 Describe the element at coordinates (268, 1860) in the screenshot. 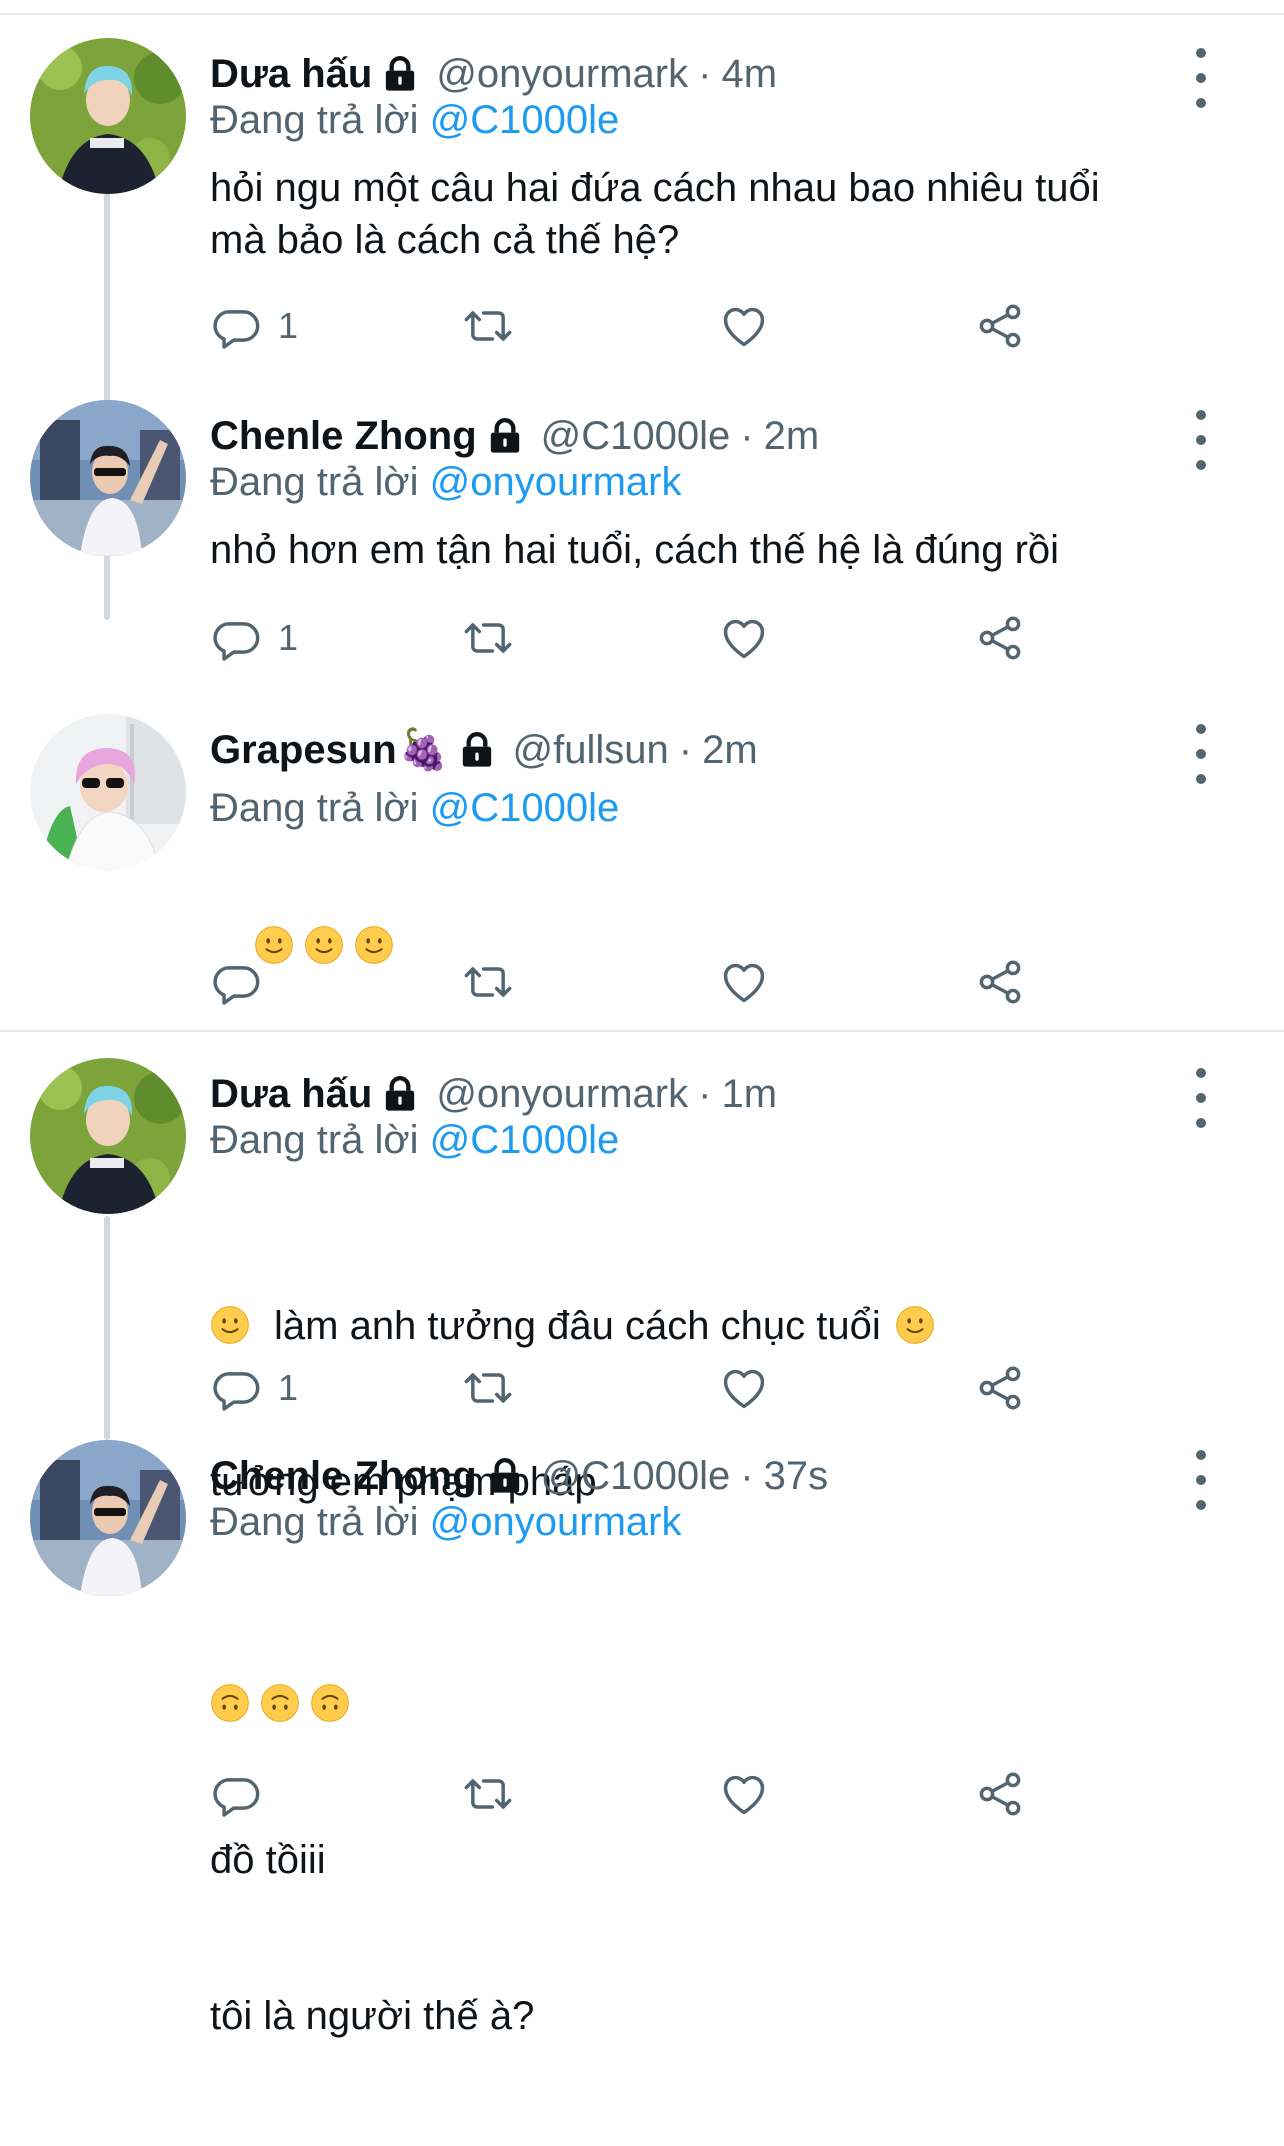

I see `tweet-line: đồ tồiii` at that location.